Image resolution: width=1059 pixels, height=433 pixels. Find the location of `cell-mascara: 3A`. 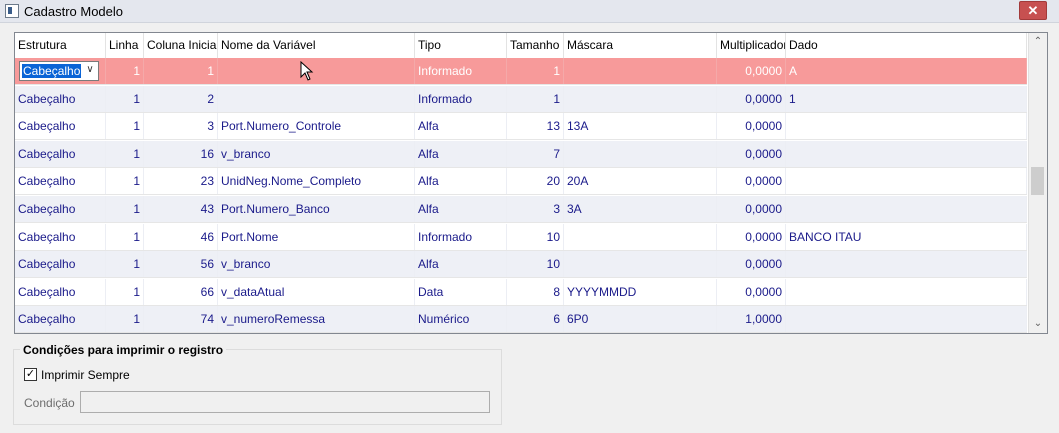

cell-mascara: 3A is located at coordinates (640, 209).